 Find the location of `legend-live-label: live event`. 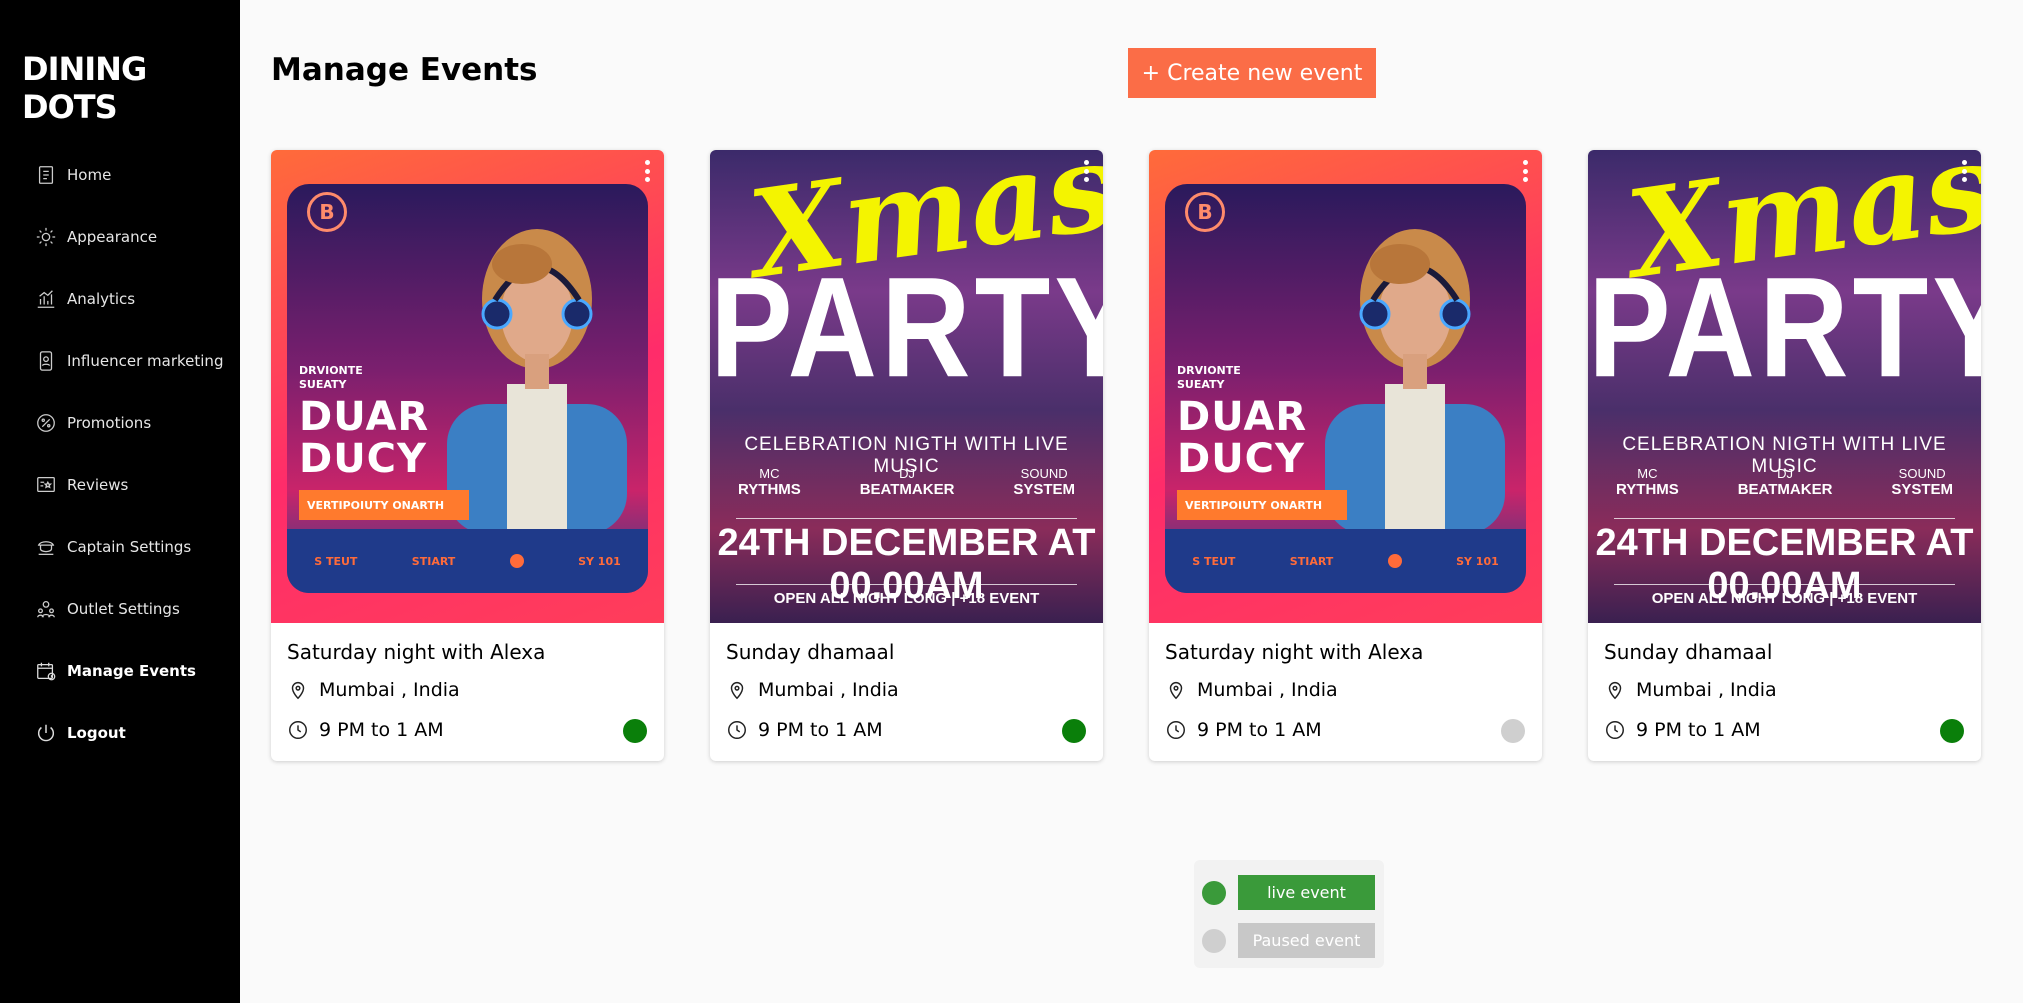

legend-live-label: live event is located at coordinates (1306, 892).